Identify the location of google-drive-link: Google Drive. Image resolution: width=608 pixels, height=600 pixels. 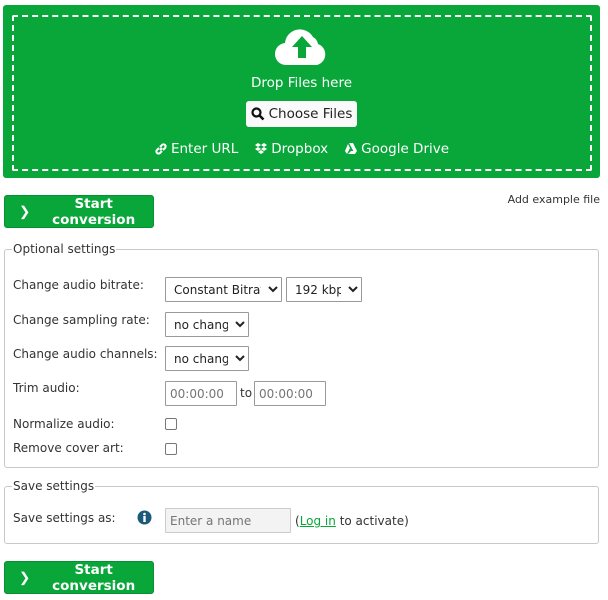
(396, 149).